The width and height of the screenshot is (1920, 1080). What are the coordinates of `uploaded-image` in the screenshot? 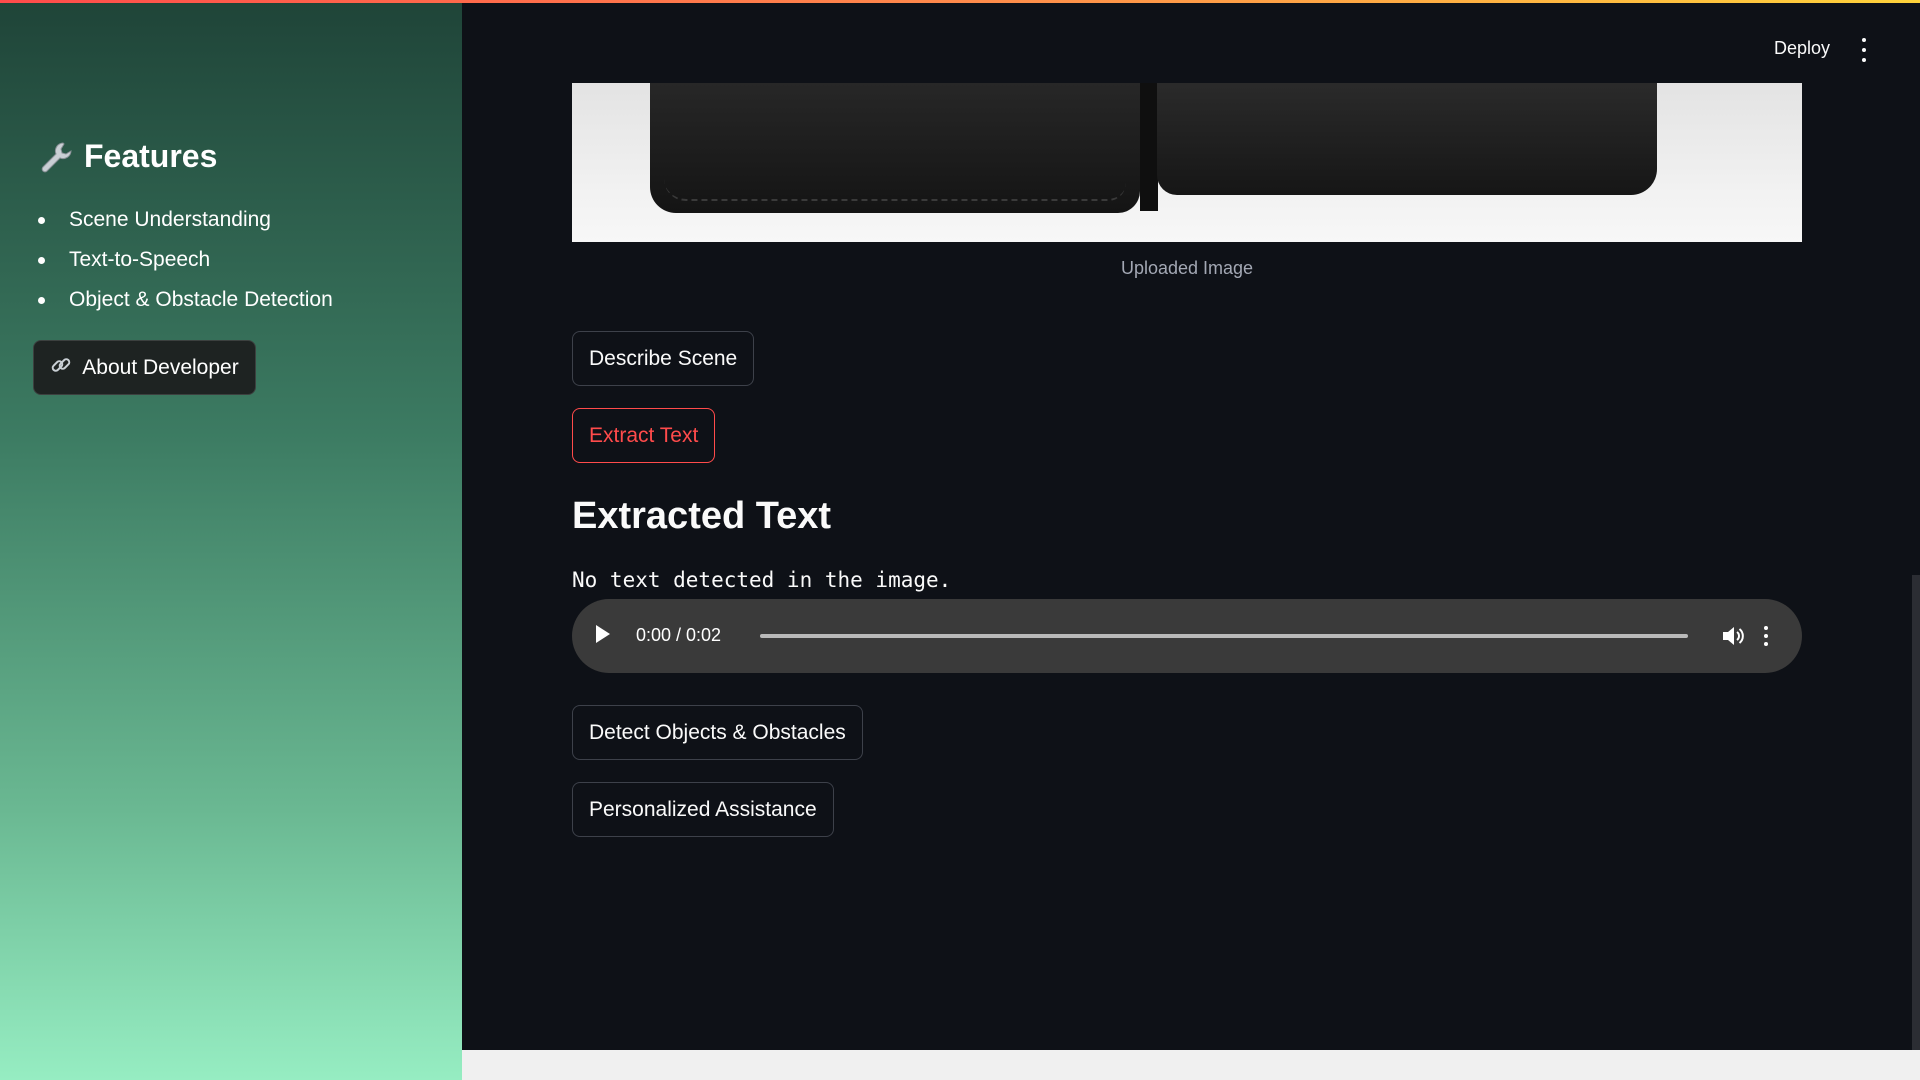 It's located at (1187, 162).